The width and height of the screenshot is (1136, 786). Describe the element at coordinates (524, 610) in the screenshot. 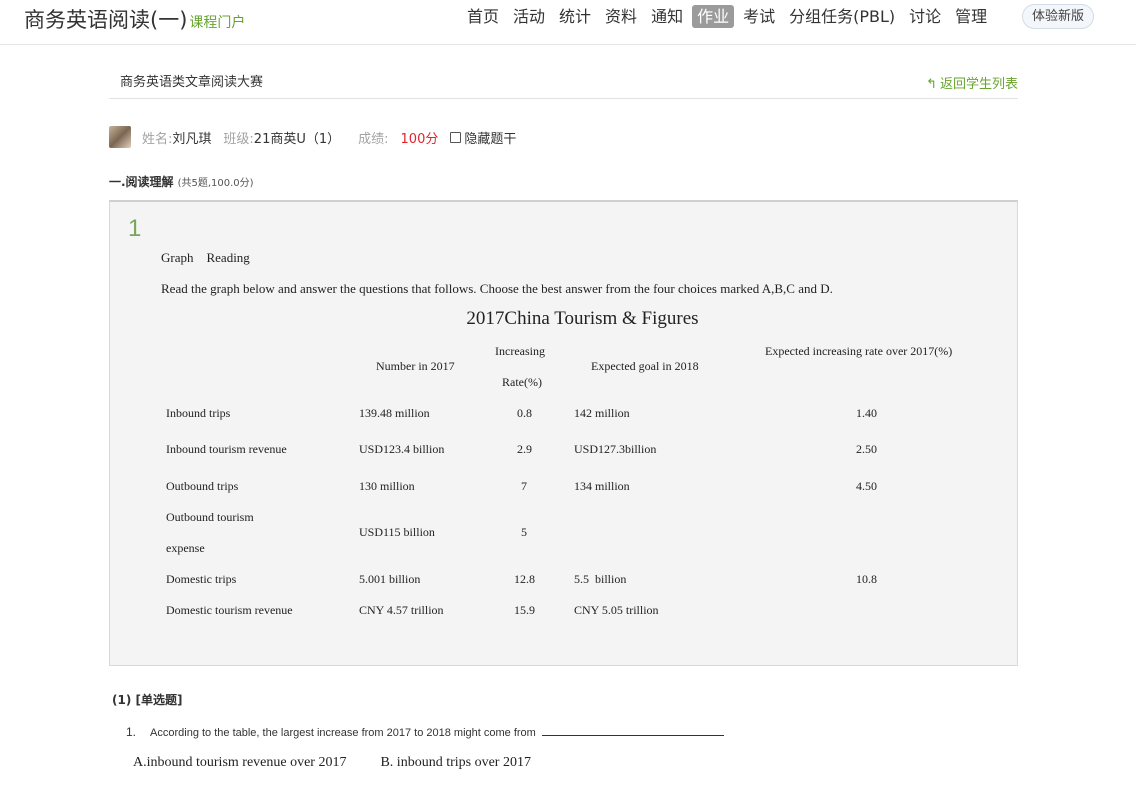

I see `cell-rate: 15.9` at that location.